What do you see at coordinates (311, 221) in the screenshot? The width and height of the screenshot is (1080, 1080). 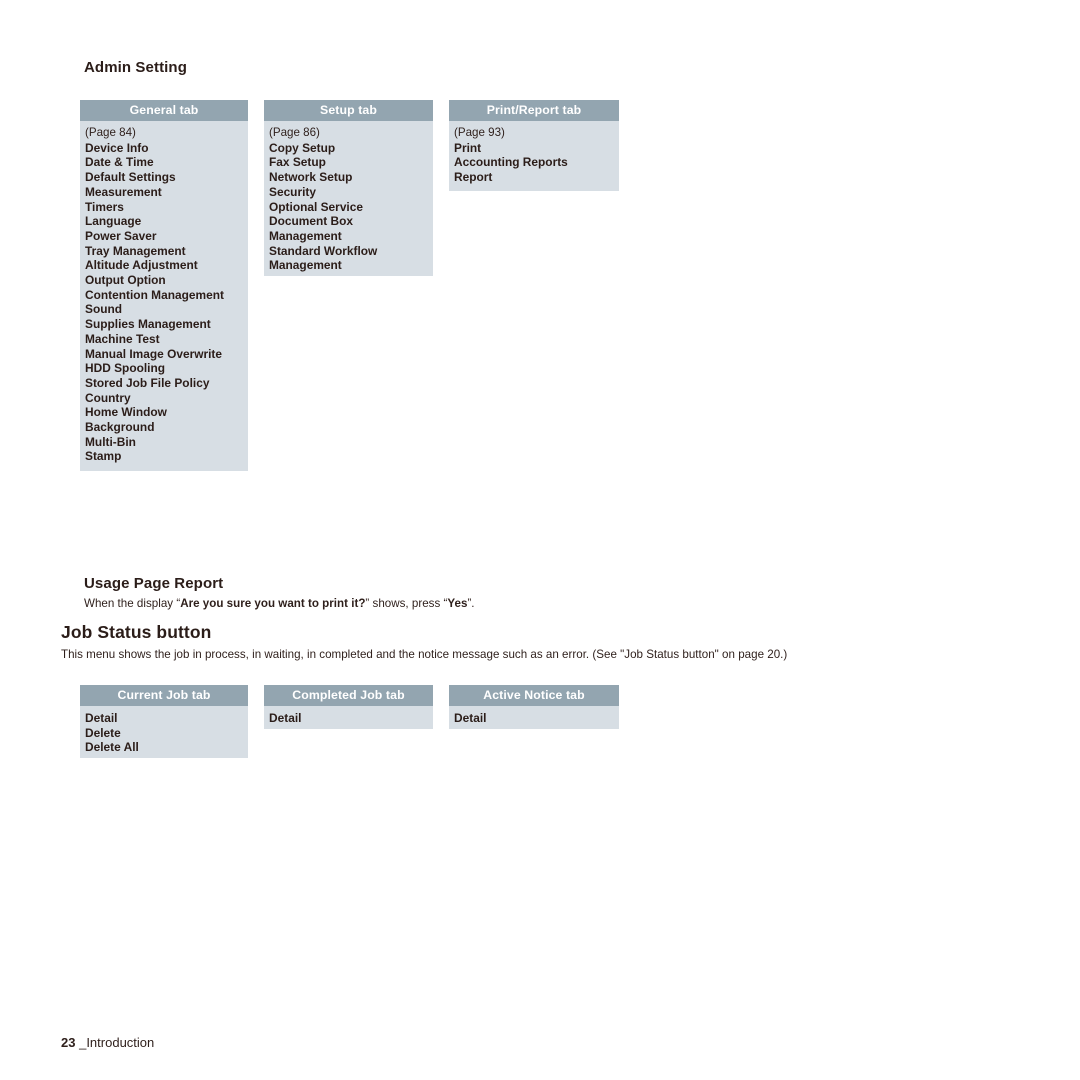 I see `list-item: Document Box` at bounding box center [311, 221].